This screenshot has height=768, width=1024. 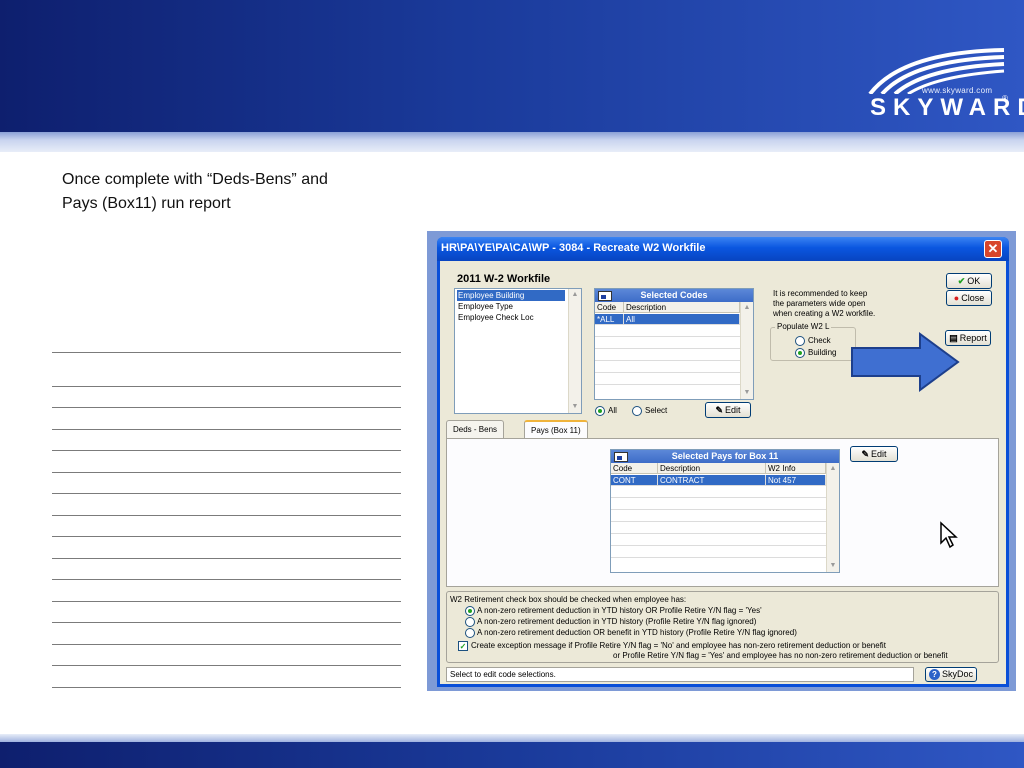 I want to click on cell-w2-info: Not 457, so click(x=796, y=480).